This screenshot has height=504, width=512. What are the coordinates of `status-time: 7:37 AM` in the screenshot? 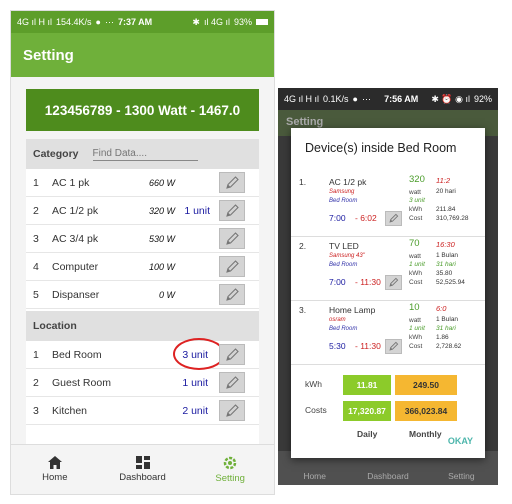 It's located at (135, 22).